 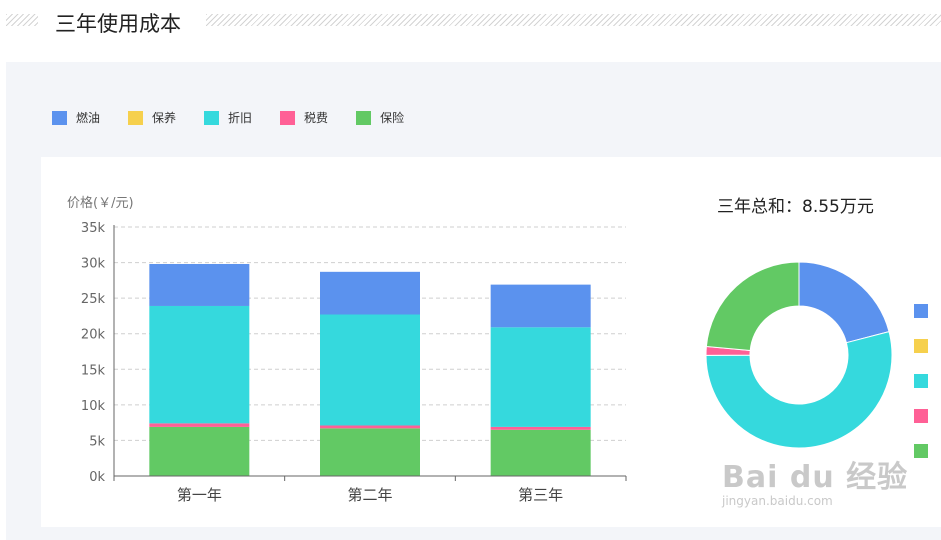 What do you see at coordinates (573, 20) in the screenshot?
I see `title-hatch-right` at bounding box center [573, 20].